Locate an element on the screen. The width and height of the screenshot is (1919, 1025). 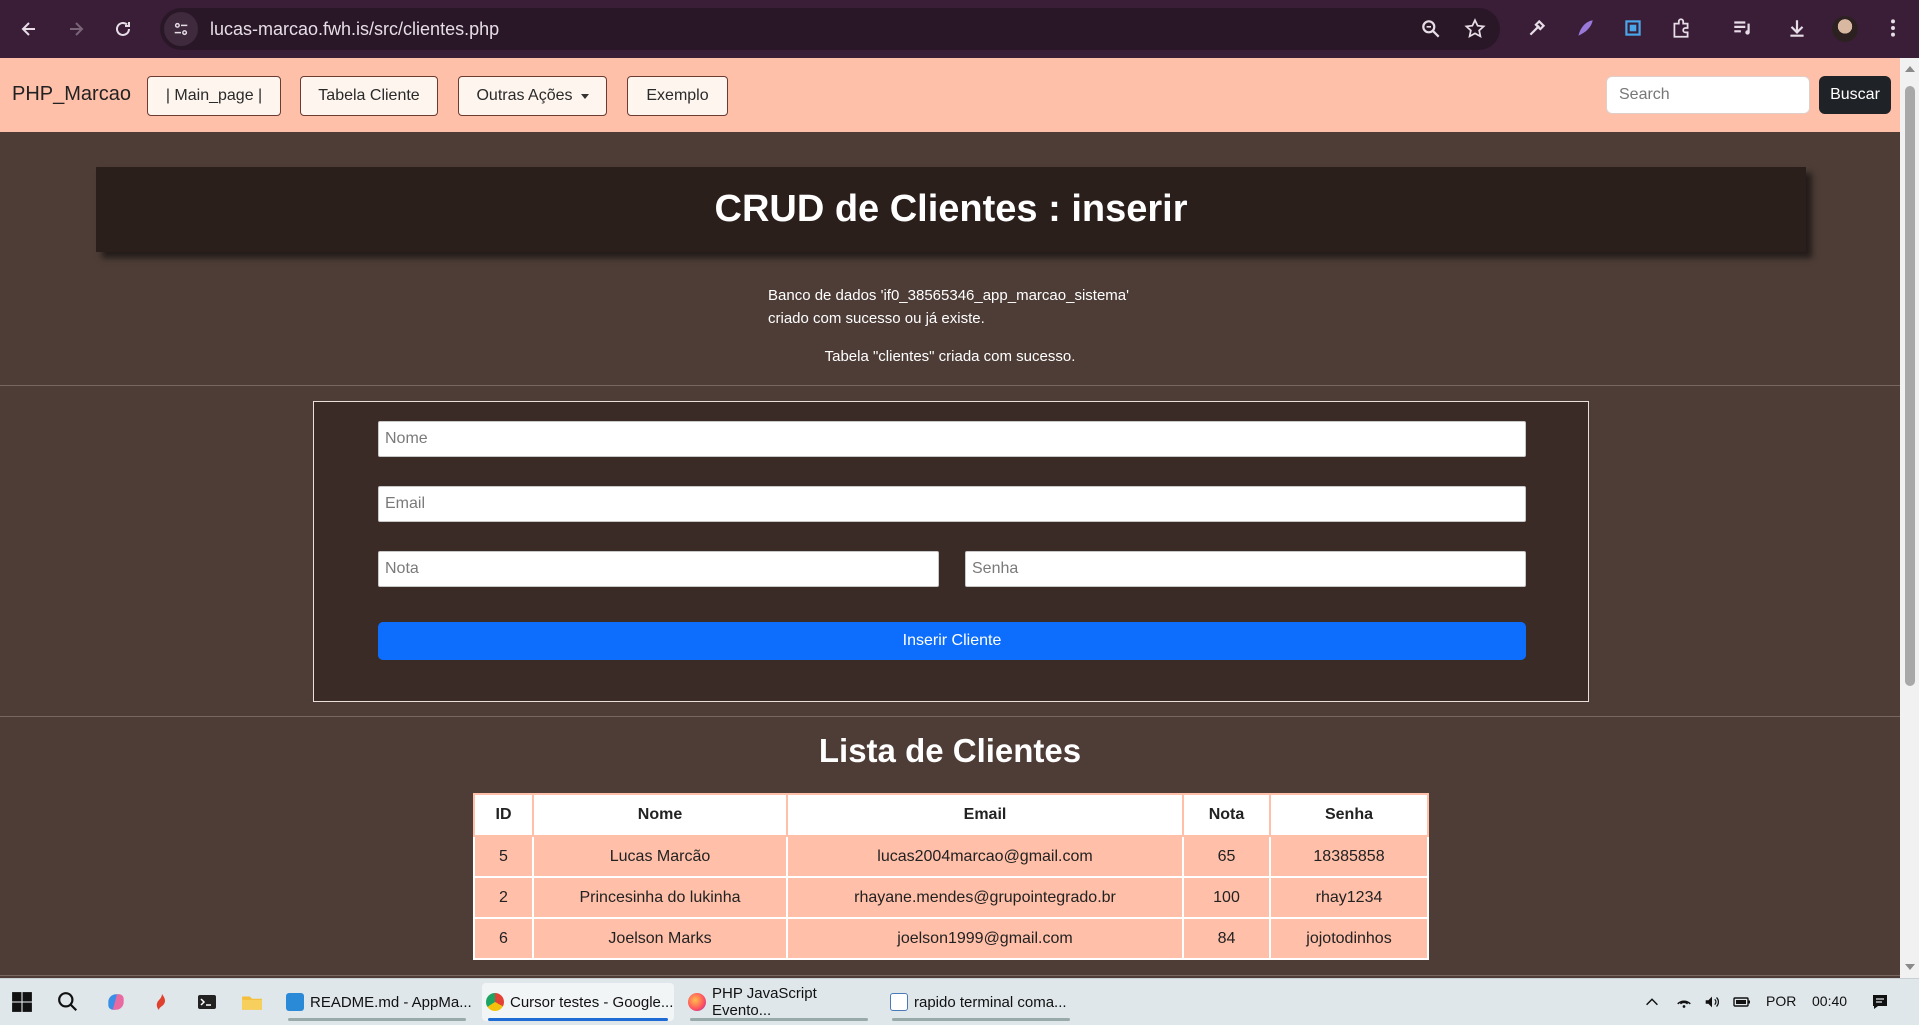
arrow-right-icon is located at coordinates (77, 29).